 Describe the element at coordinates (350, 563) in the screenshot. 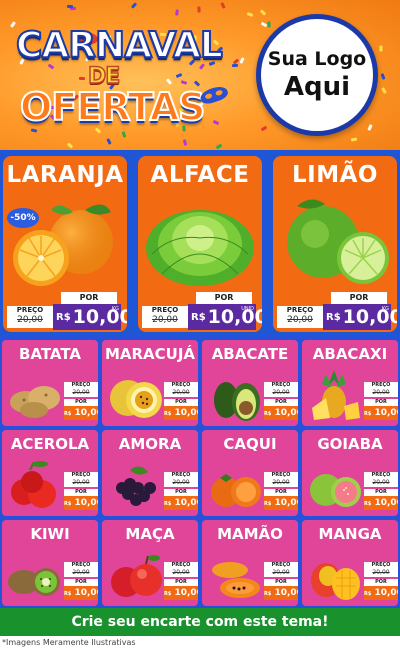

I see `product-card-manga: MANGA PREÇO20,00PORR$ 10,00` at that location.